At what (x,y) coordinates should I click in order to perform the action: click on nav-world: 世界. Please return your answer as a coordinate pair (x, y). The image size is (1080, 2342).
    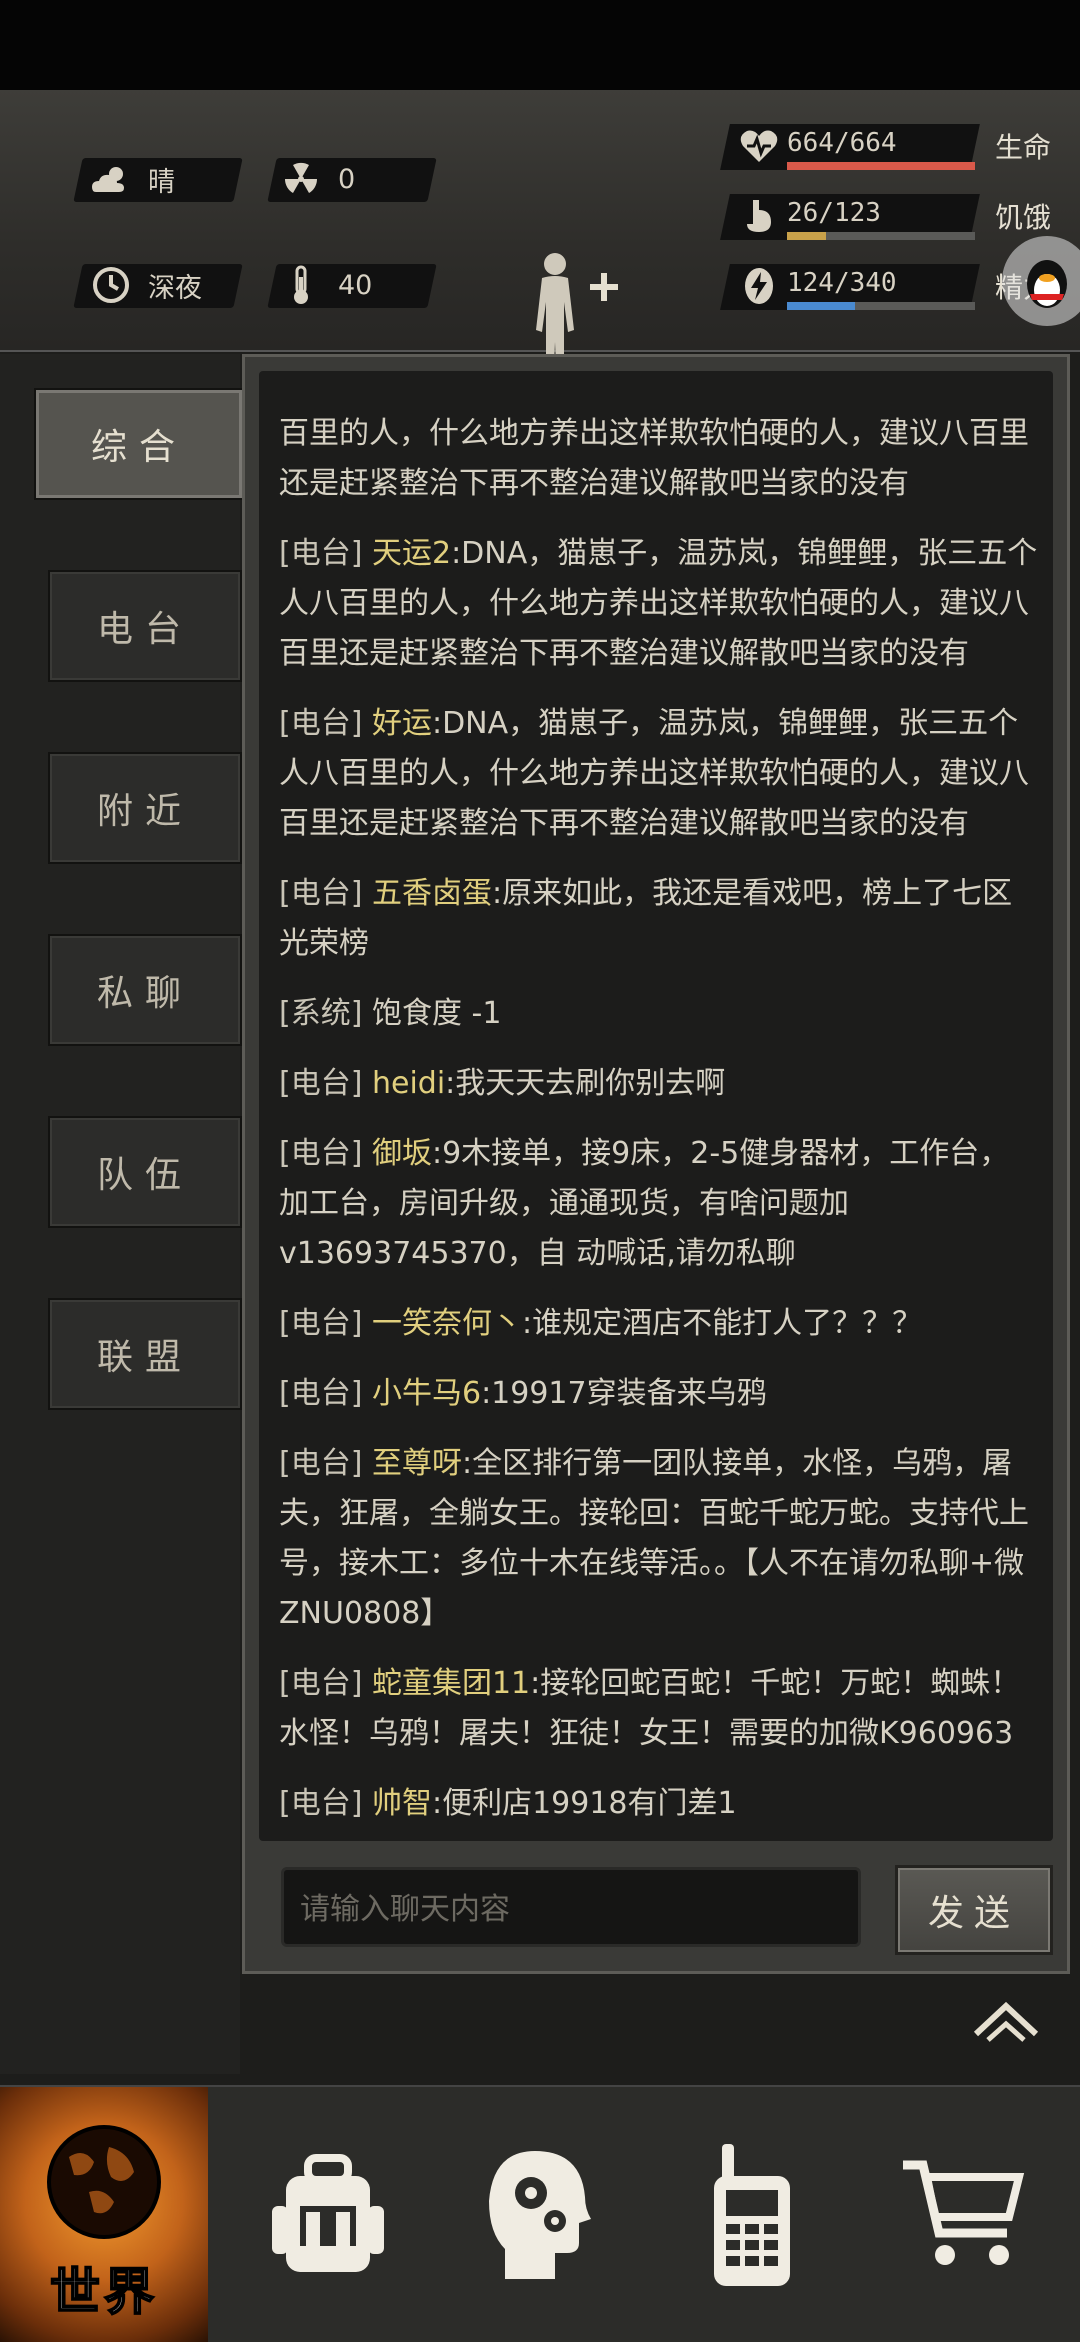
    Looking at the image, I should click on (104, 2214).